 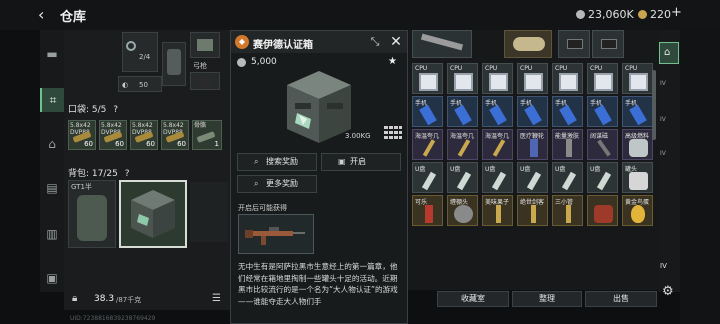 I want to click on rail-helmet: ⌂, so click(x=52, y=144).